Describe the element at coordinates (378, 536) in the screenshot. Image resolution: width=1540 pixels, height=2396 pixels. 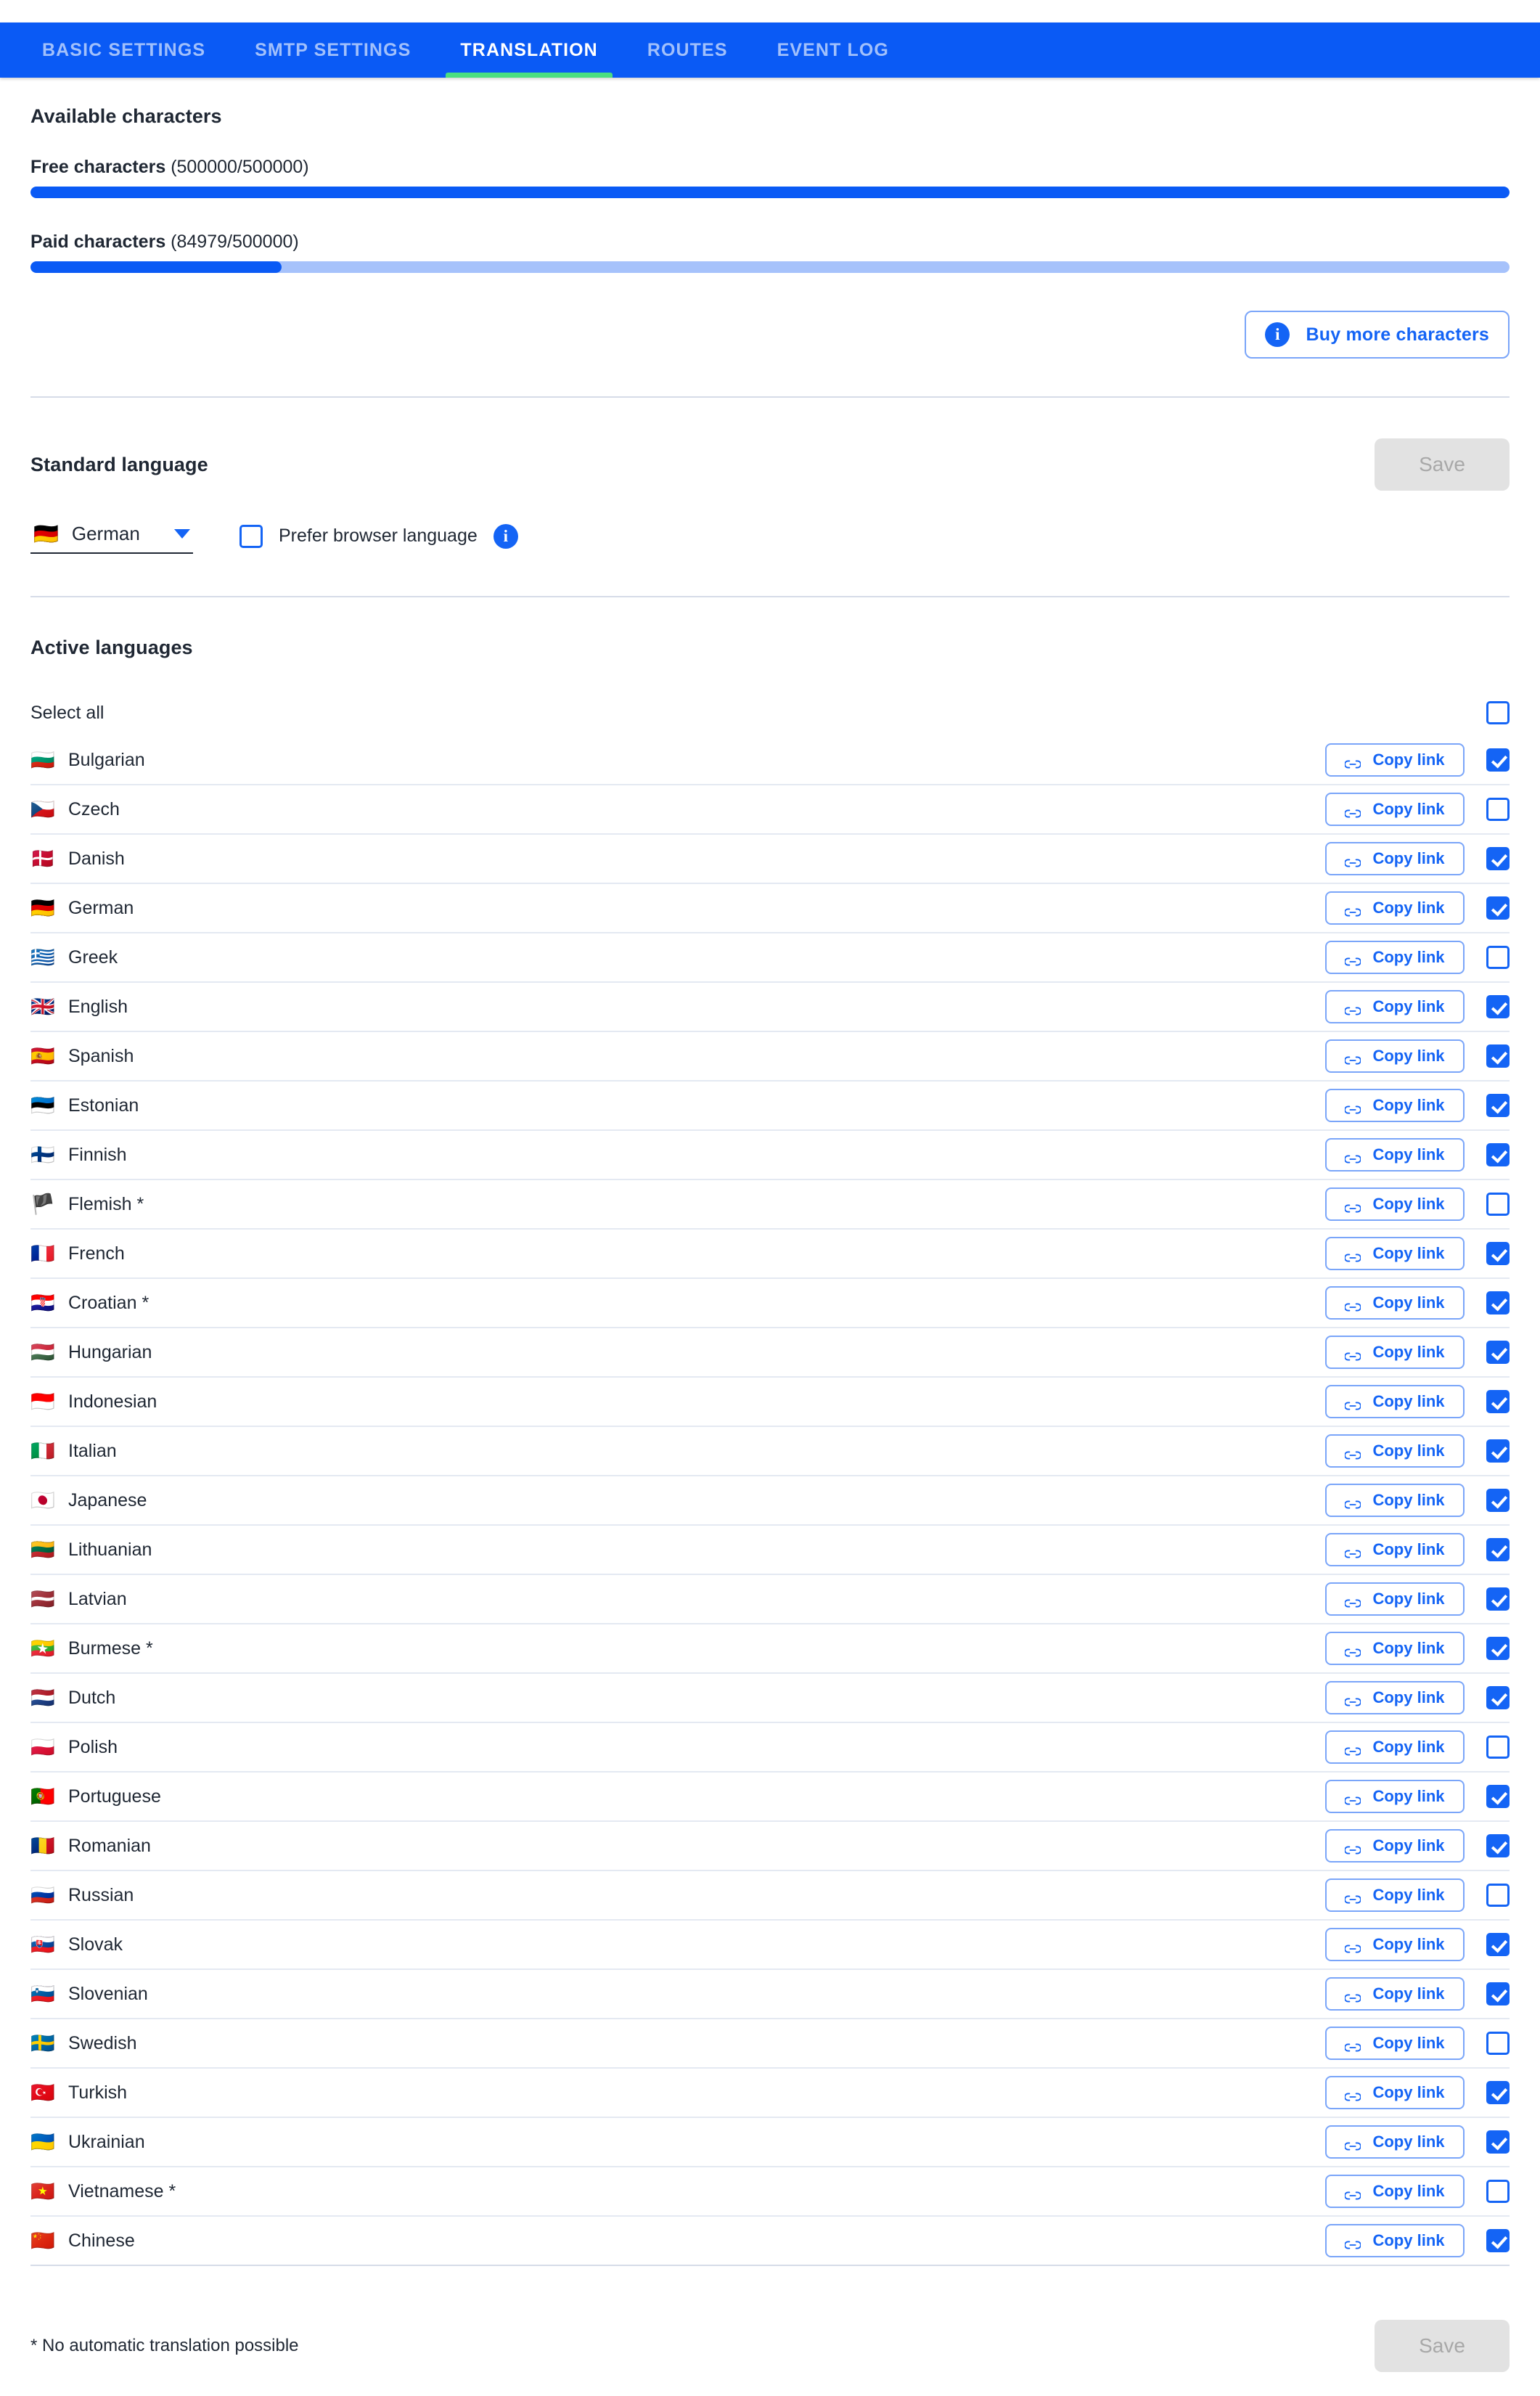
I see `prefer-browser-language-label: Prefer browser language` at that location.